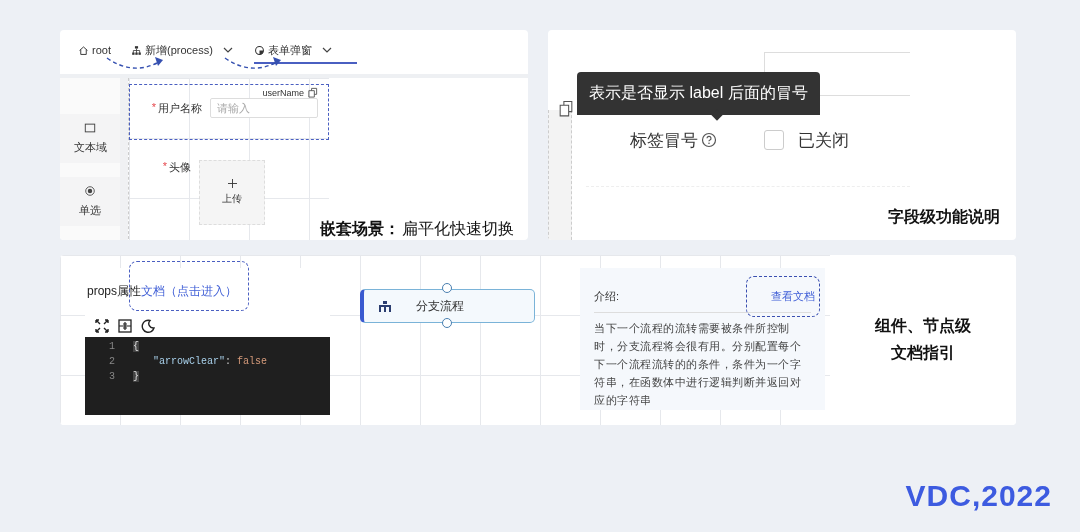 This screenshot has height=532, width=1080. I want to click on intro-label: 介绍:, so click(607, 296).